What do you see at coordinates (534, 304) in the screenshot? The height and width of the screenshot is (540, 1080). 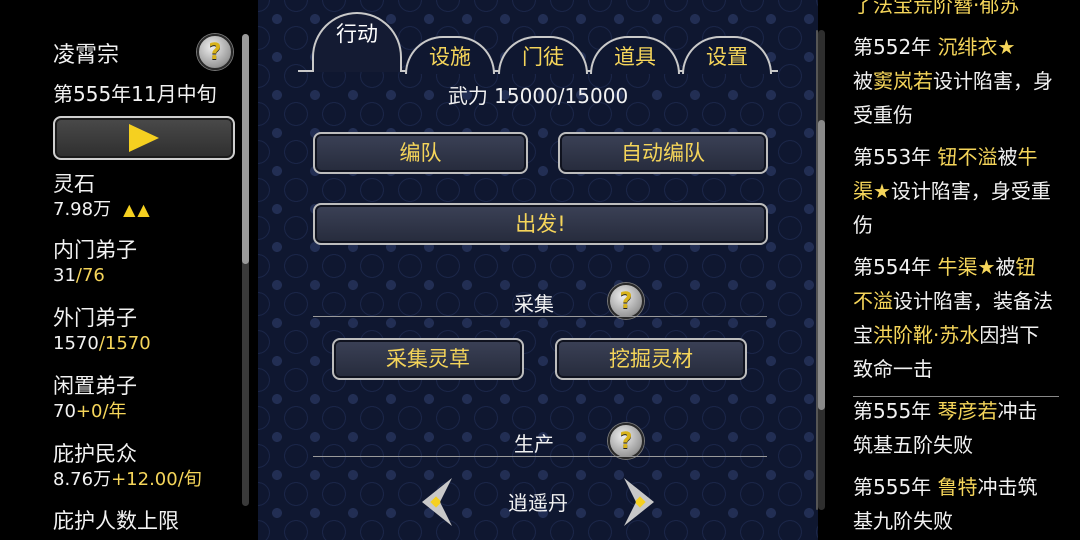 I see `gather-section-title: 采集` at bounding box center [534, 304].